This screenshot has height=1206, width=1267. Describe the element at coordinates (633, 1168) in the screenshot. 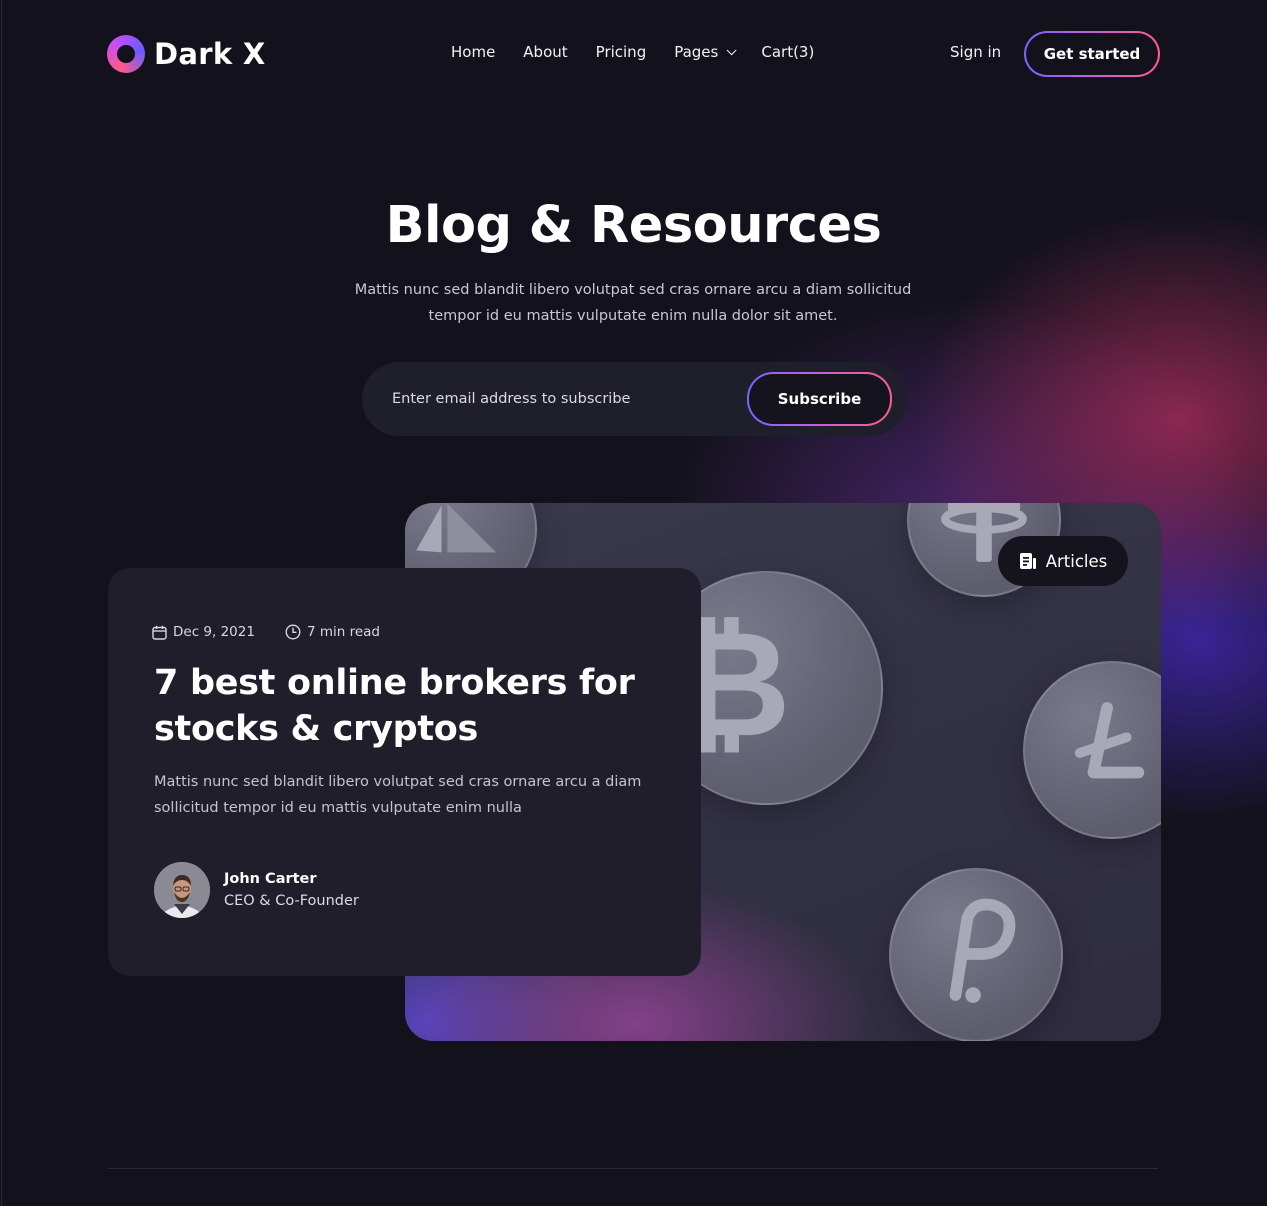

I see `section-divider` at that location.